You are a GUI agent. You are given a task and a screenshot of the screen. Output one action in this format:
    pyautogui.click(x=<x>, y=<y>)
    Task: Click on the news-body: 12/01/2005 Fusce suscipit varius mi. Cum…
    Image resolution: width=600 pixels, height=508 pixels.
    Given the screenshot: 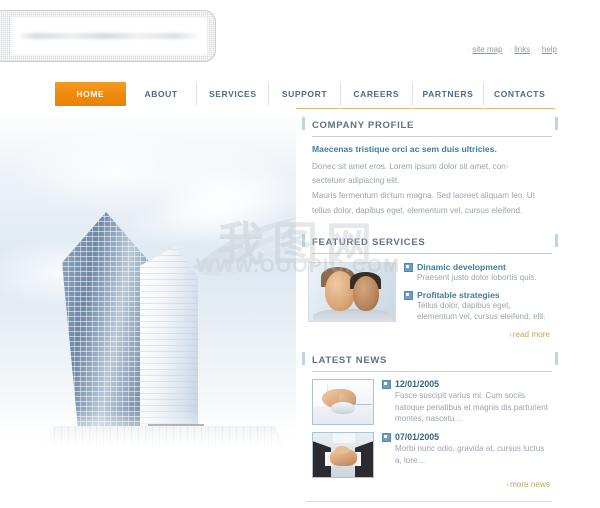 What is the action you would take?
    pyautogui.click(x=466, y=402)
    